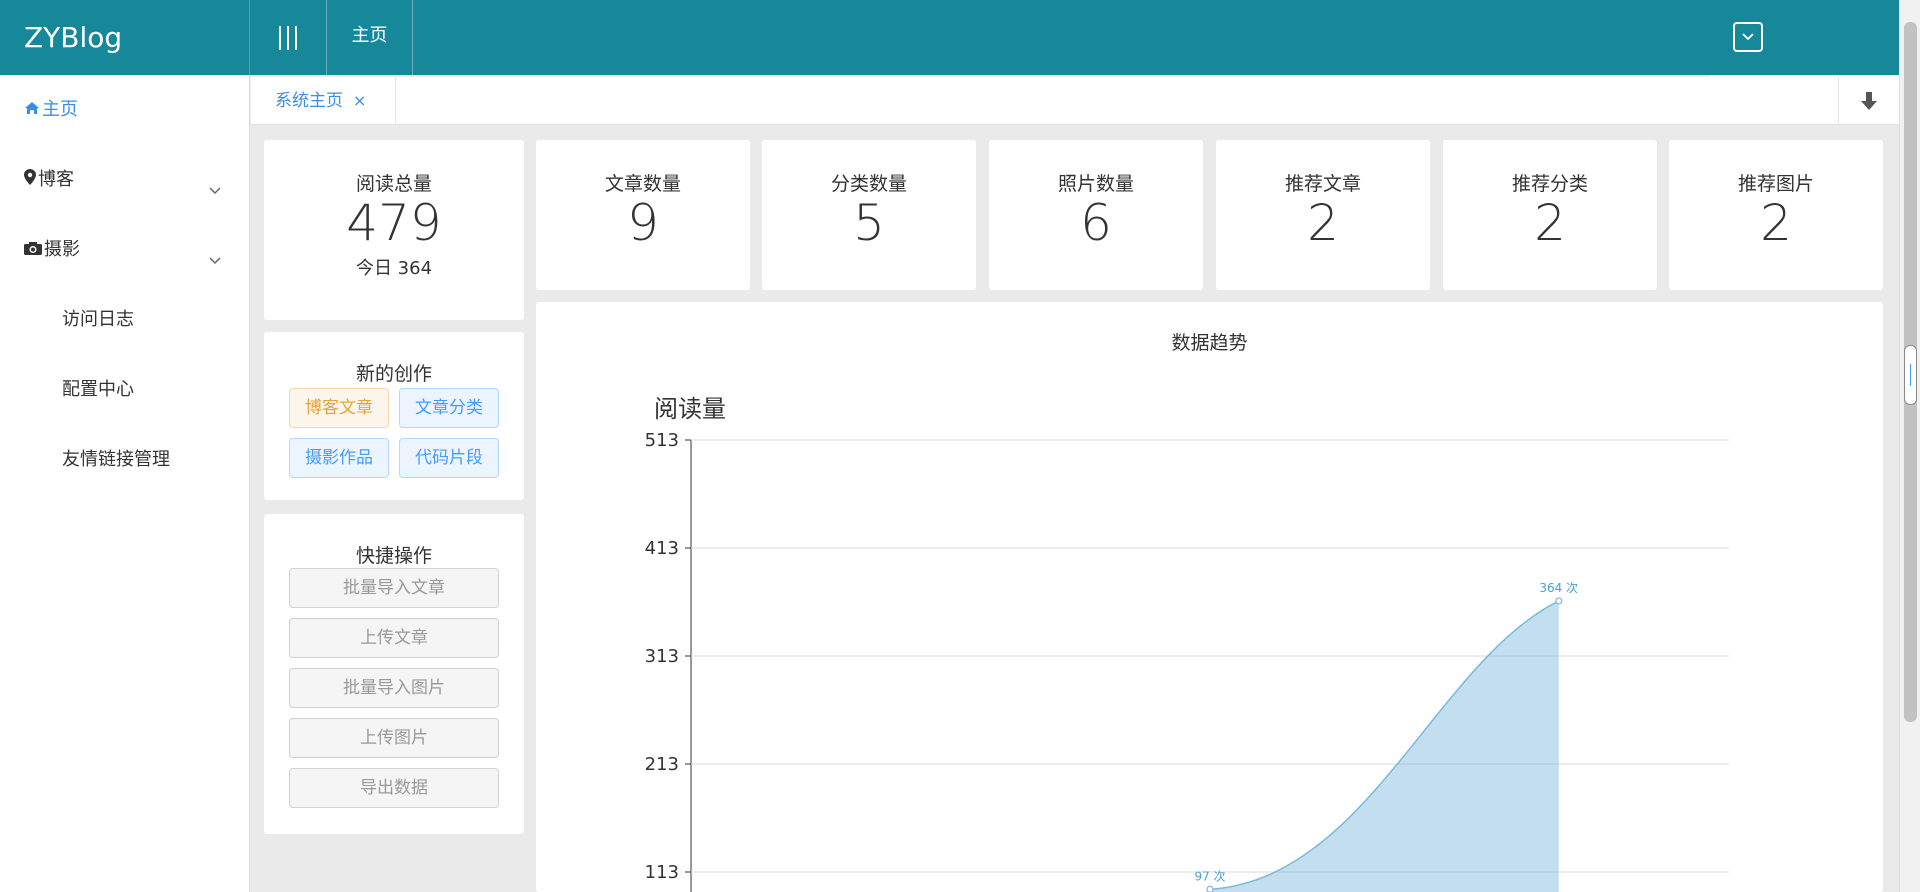 Image resolution: width=1920 pixels, height=892 pixels. Describe the element at coordinates (869, 223) in the screenshot. I see `stat-value: 5` at that location.